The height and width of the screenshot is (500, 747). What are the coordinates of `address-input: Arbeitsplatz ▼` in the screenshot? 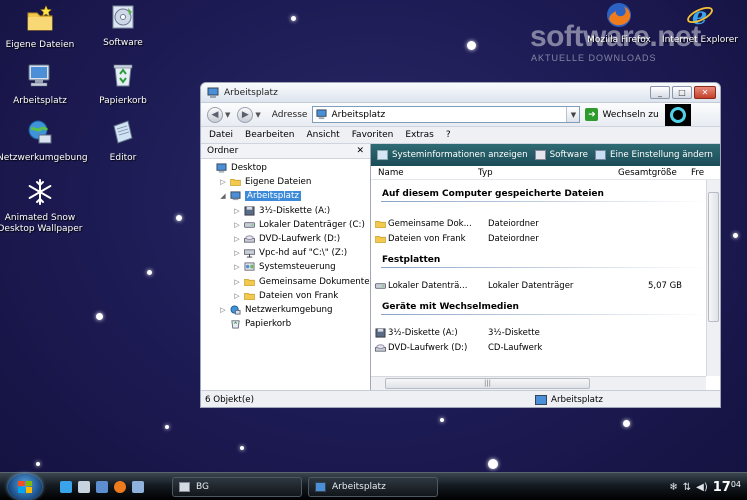 It's located at (446, 114).